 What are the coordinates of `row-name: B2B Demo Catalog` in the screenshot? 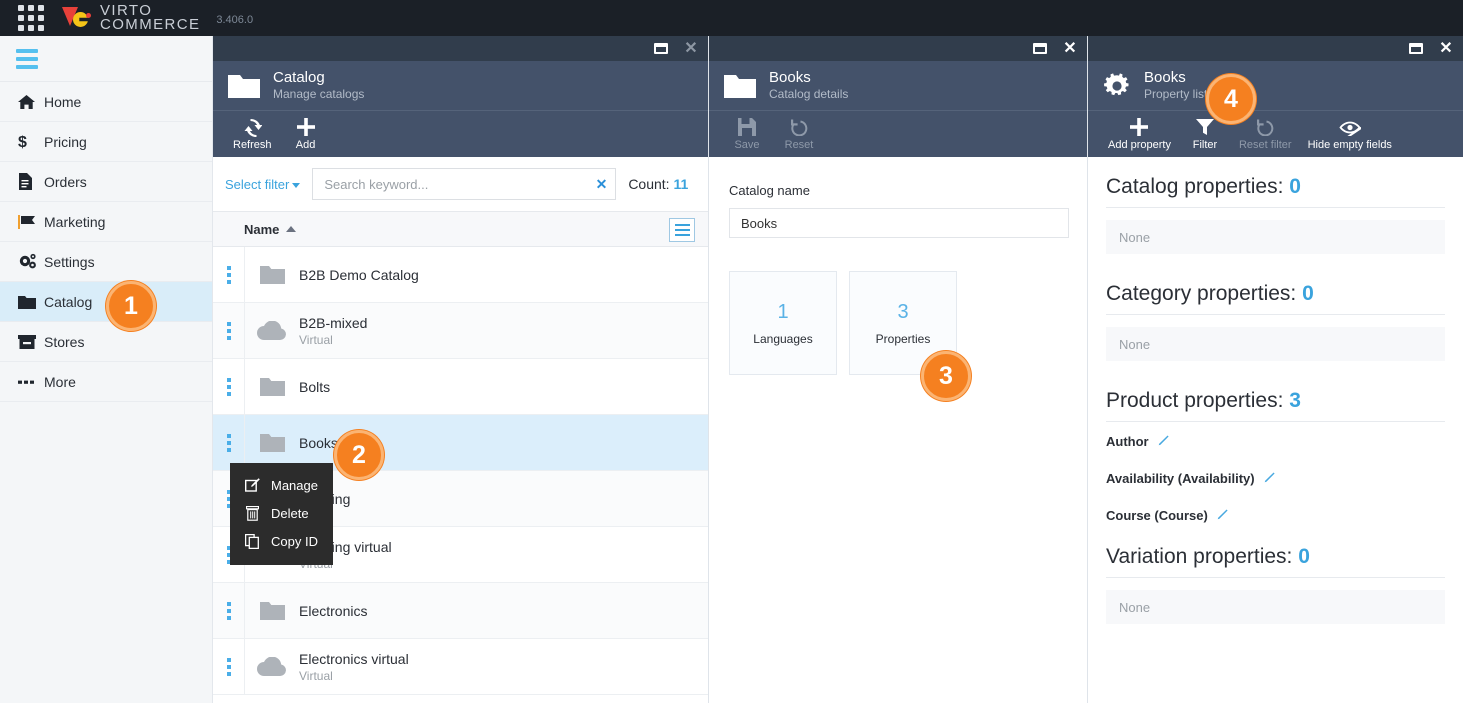 It's located at (359, 274).